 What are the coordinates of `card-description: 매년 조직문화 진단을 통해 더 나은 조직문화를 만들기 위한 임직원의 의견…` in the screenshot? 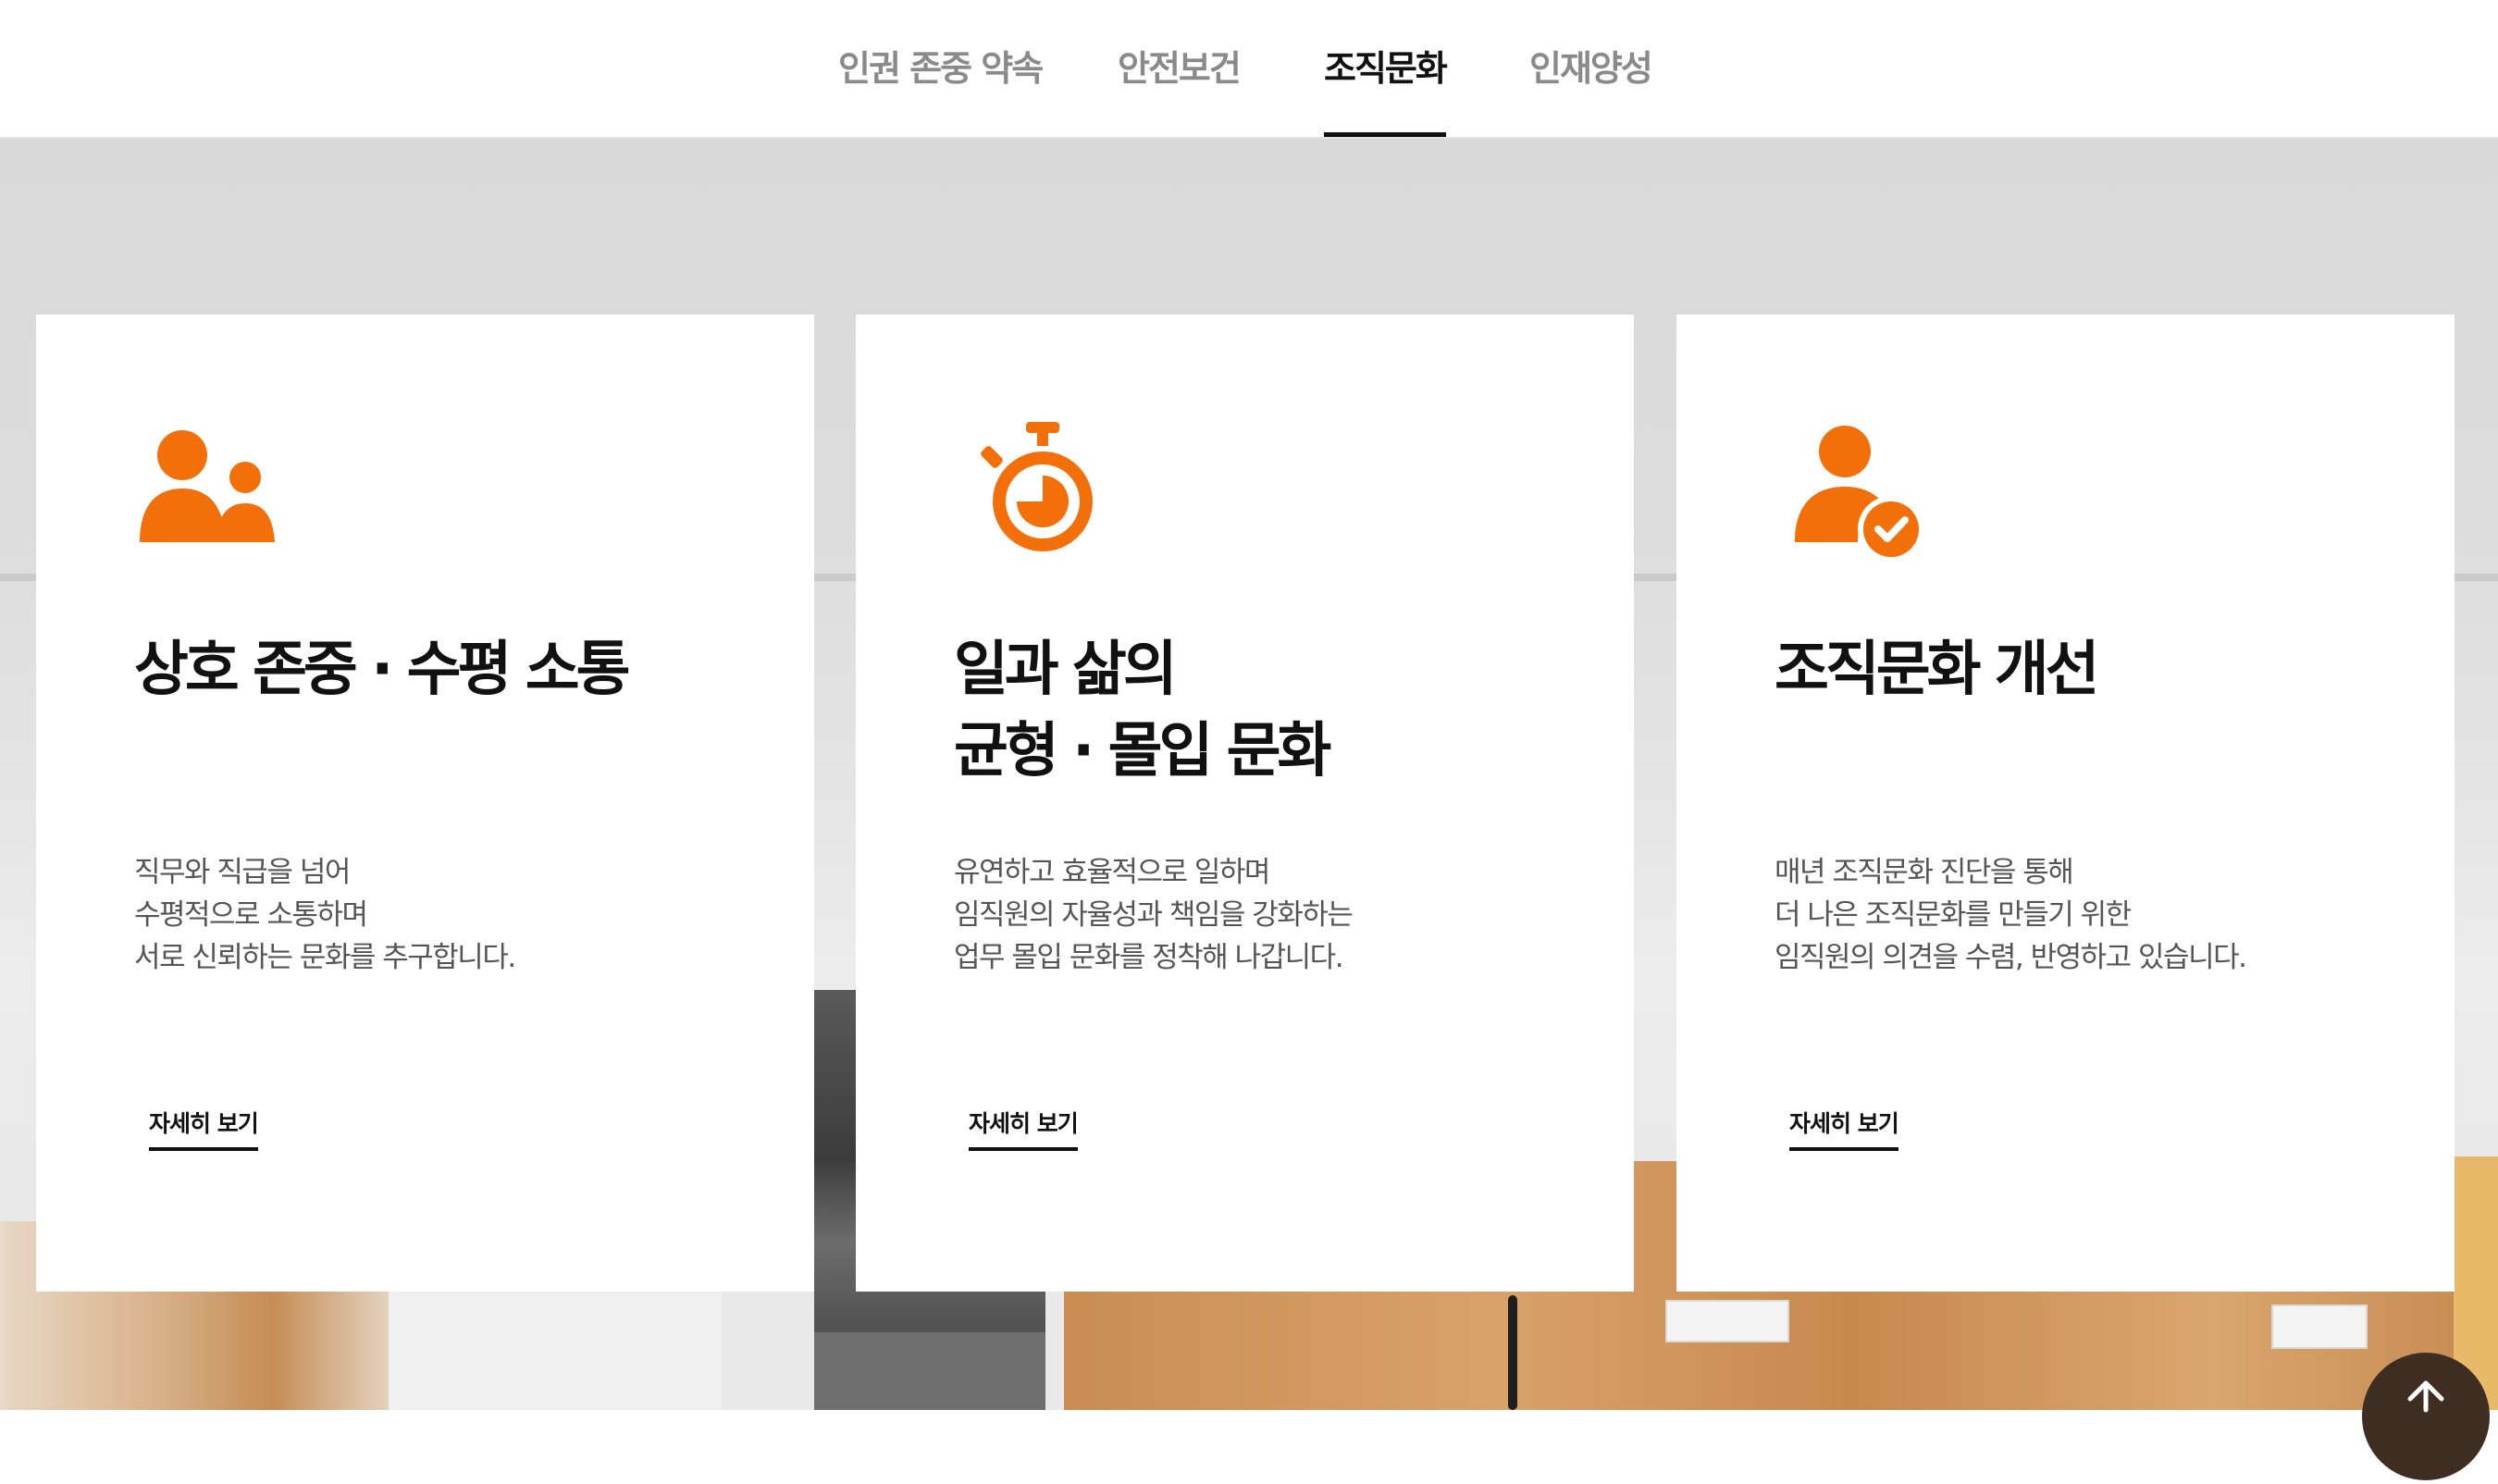 It's located at (2011, 915).